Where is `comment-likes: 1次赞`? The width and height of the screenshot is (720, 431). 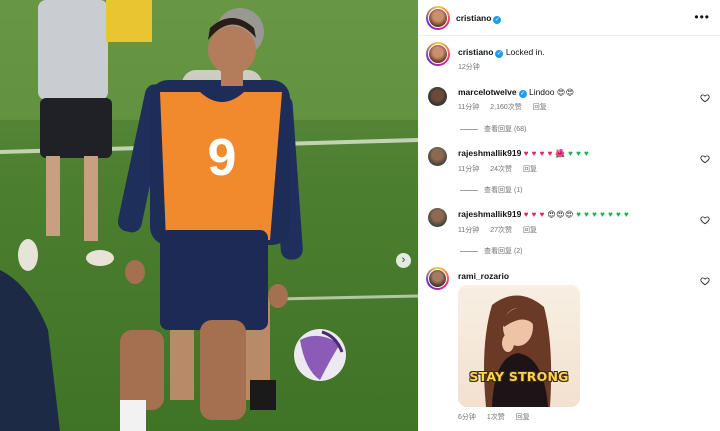 comment-likes: 1次赞 is located at coordinates (496, 417).